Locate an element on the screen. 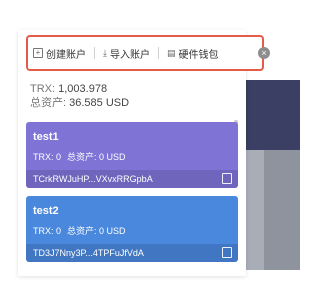 This screenshot has height=300, width=320. account-address-bar: TCrkRWJuHP...VXvxRRGpbA is located at coordinates (132, 179).